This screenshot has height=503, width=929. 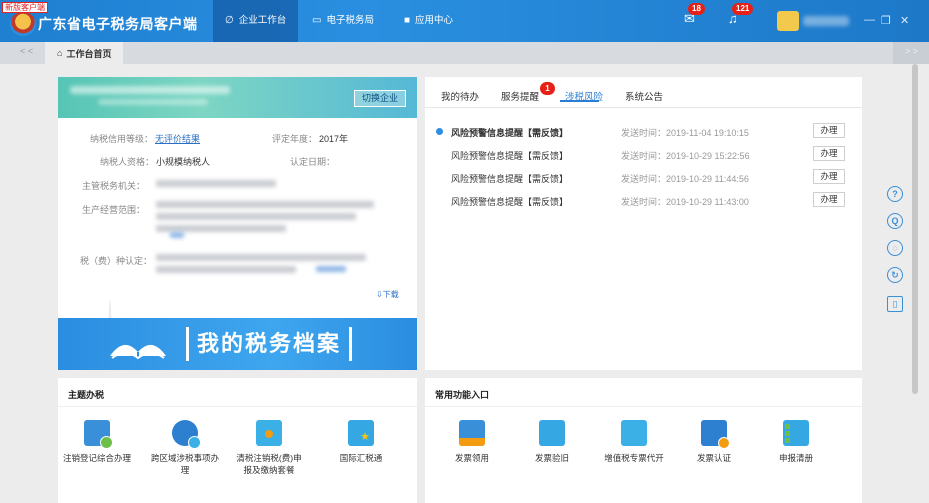 What do you see at coordinates (551, 458) in the screenshot?
I see `func-label: 发票验旧` at bounding box center [551, 458].